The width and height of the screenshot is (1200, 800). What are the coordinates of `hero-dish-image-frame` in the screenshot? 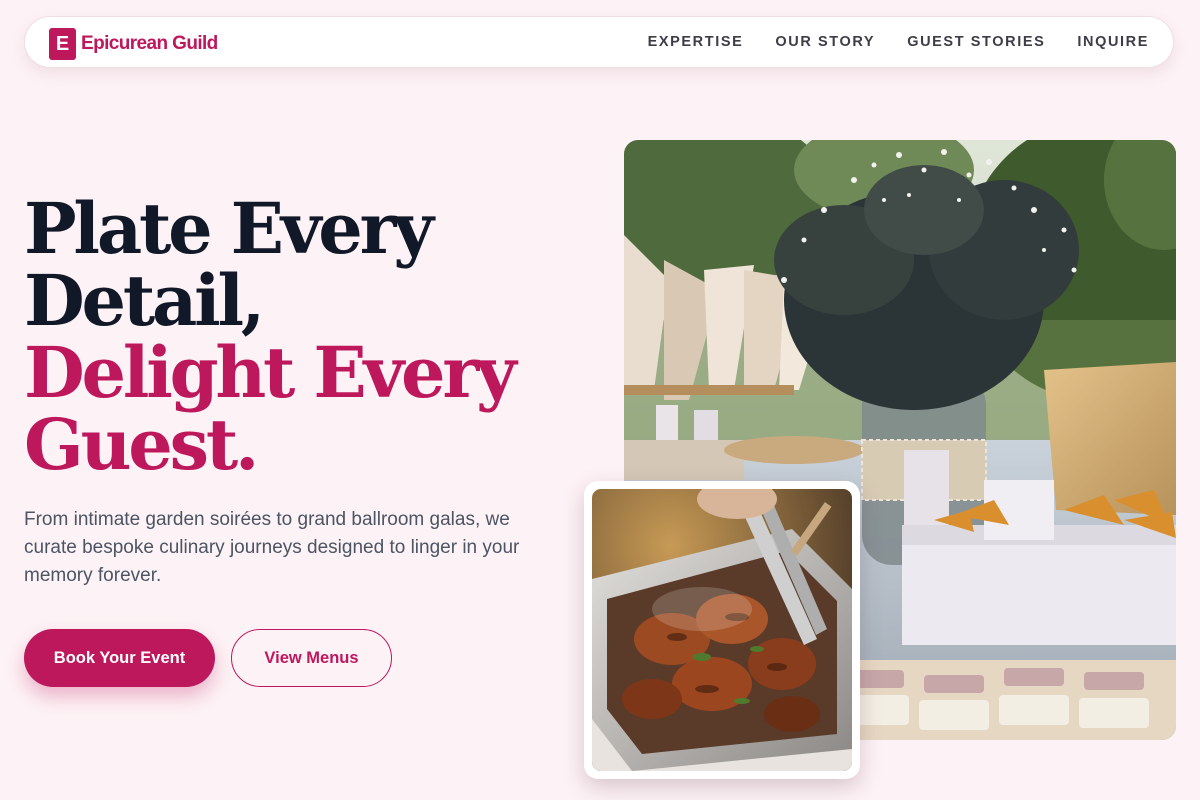 It's located at (722, 630).